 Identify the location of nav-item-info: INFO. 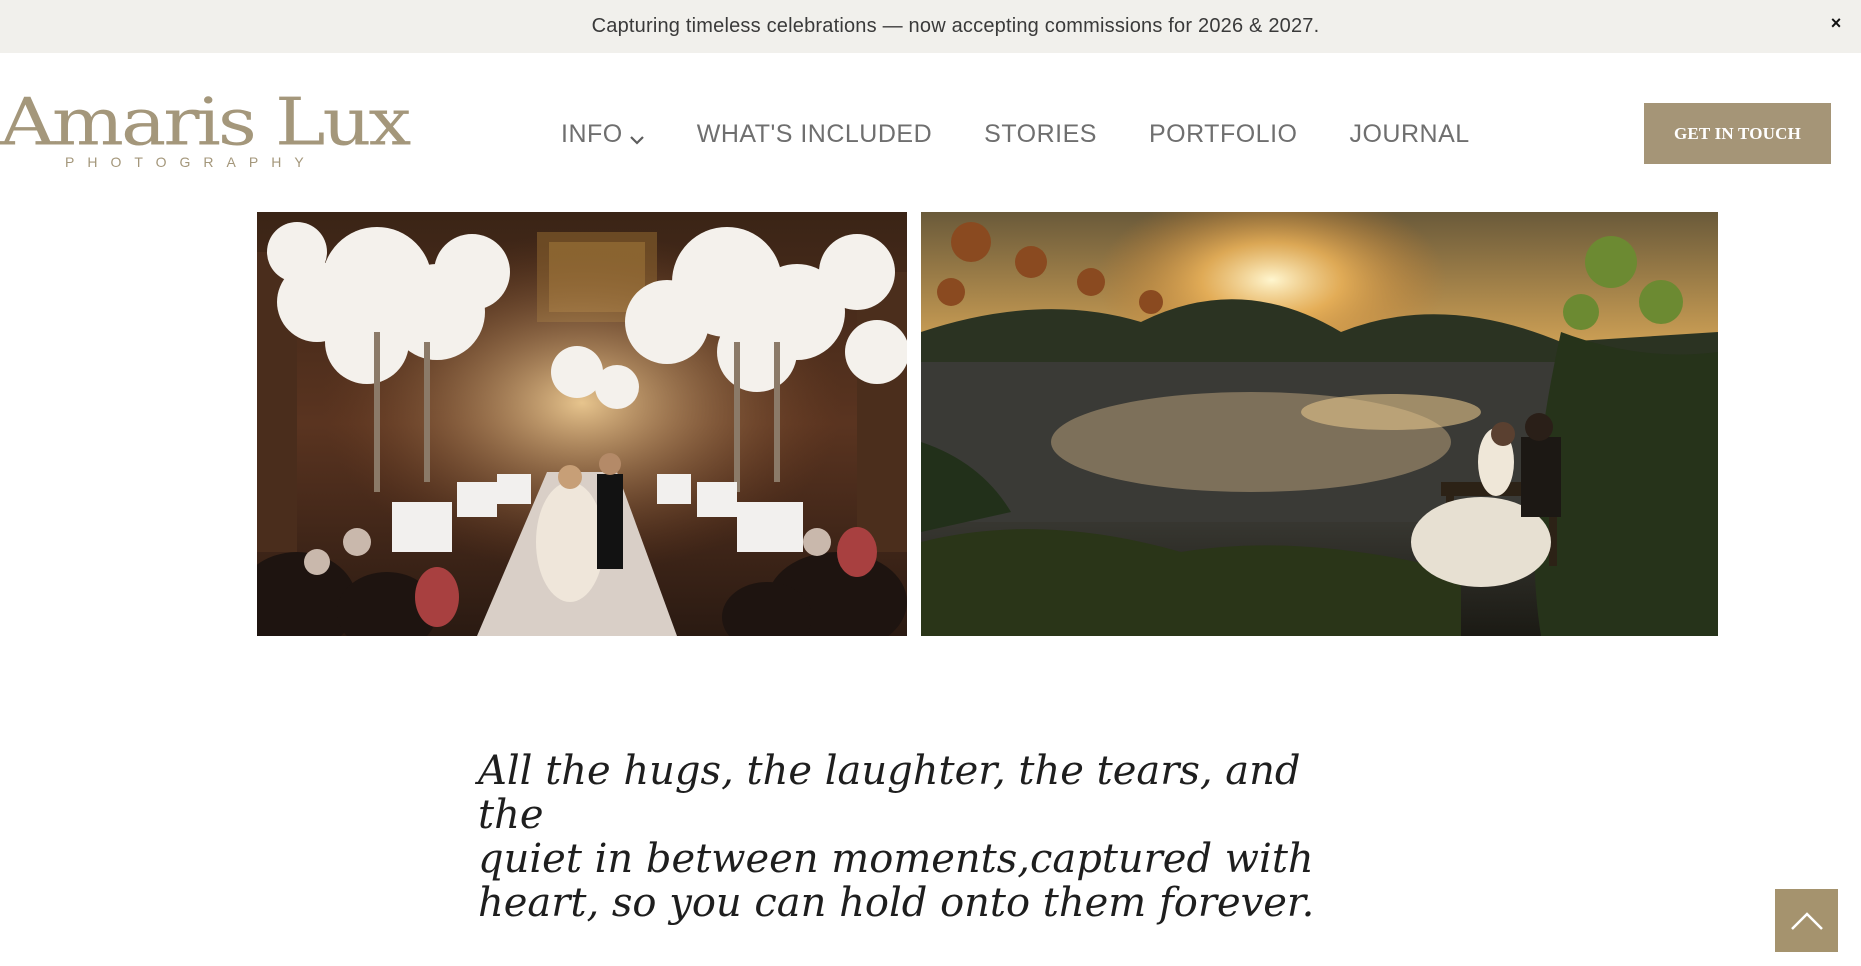
(603, 134).